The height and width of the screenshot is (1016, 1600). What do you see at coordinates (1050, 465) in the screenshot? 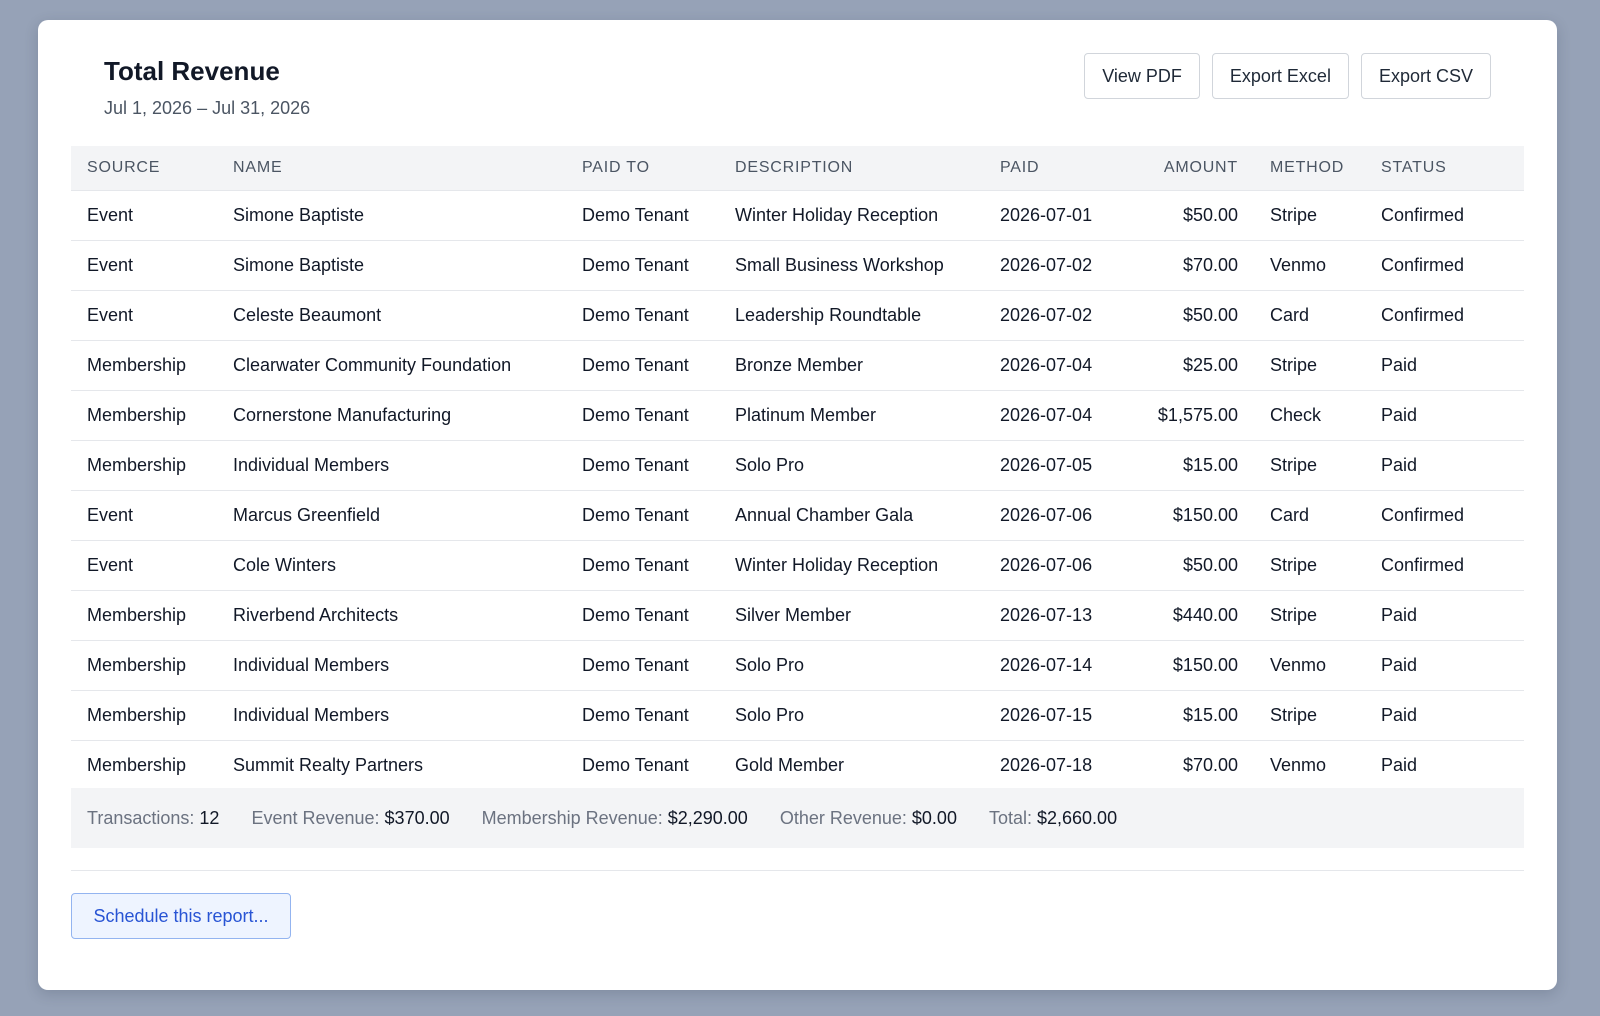
I see `cell-paid: 2026-07-05` at bounding box center [1050, 465].